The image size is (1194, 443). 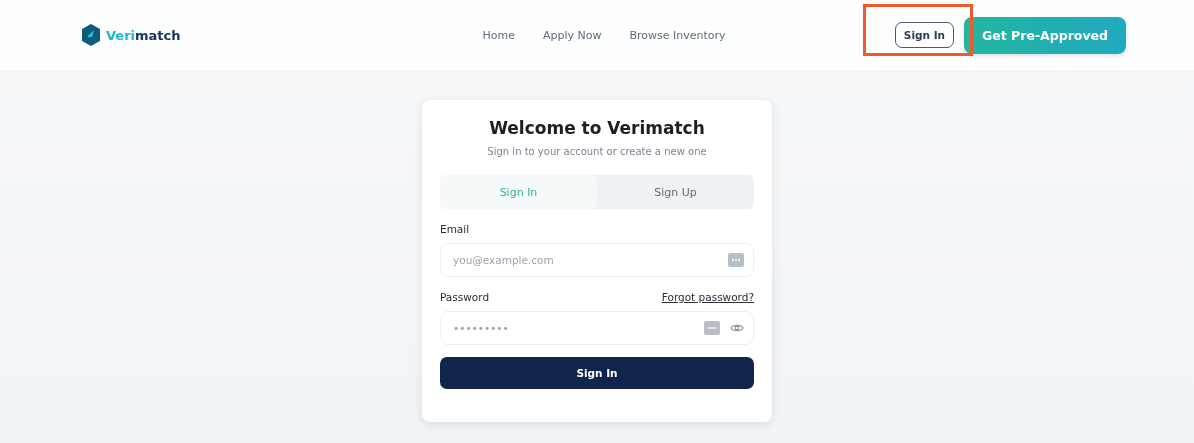 What do you see at coordinates (924, 35) in the screenshot?
I see `sign-in-button: Sign In` at bounding box center [924, 35].